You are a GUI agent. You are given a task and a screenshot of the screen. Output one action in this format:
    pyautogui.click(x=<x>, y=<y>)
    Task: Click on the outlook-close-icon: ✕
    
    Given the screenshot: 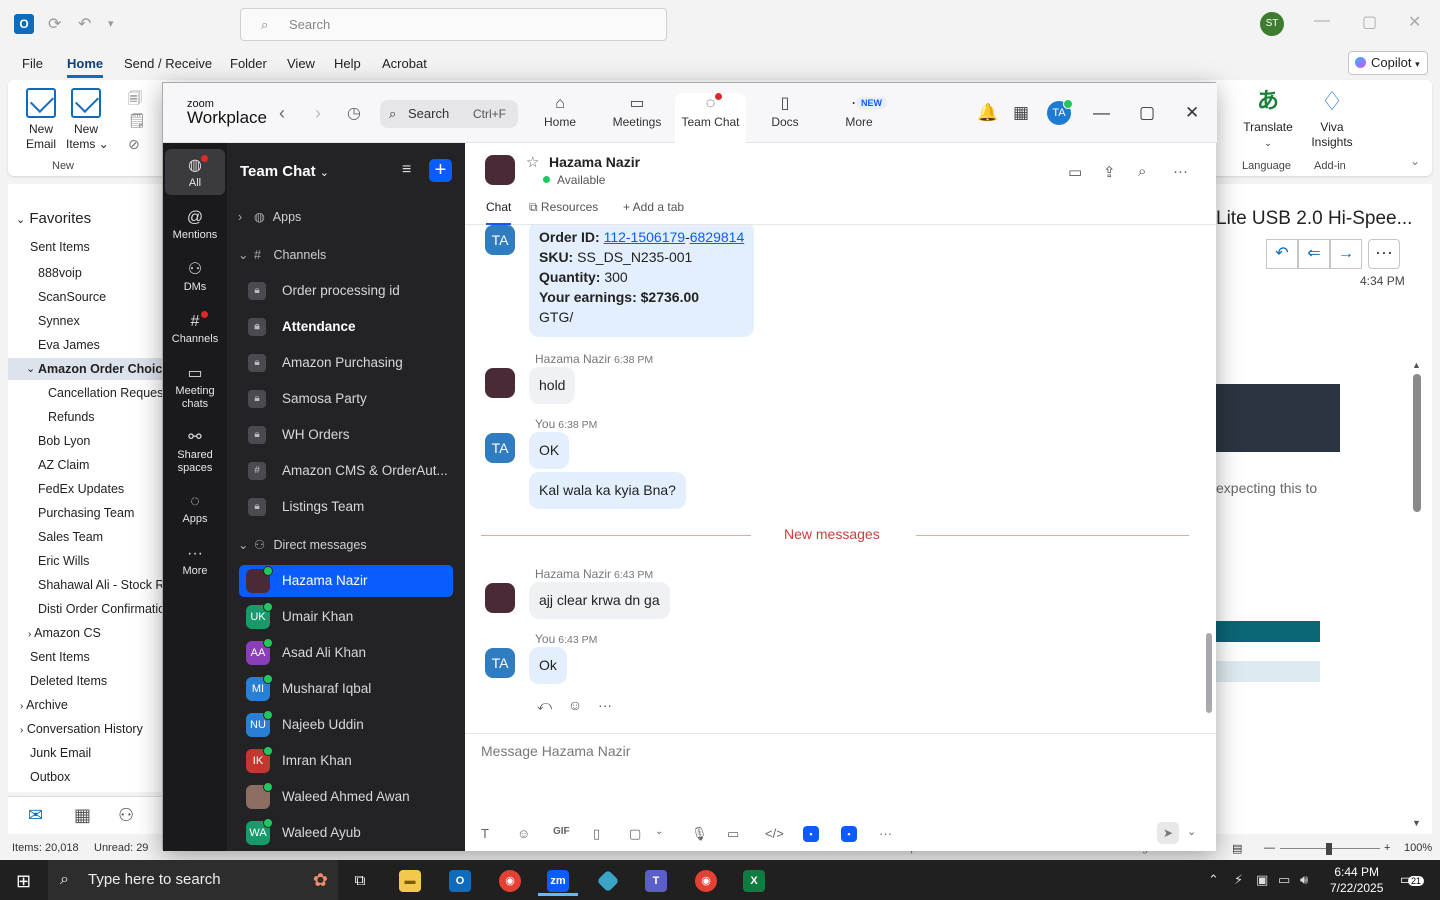 What is the action you would take?
    pyautogui.click(x=1414, y=22)
    